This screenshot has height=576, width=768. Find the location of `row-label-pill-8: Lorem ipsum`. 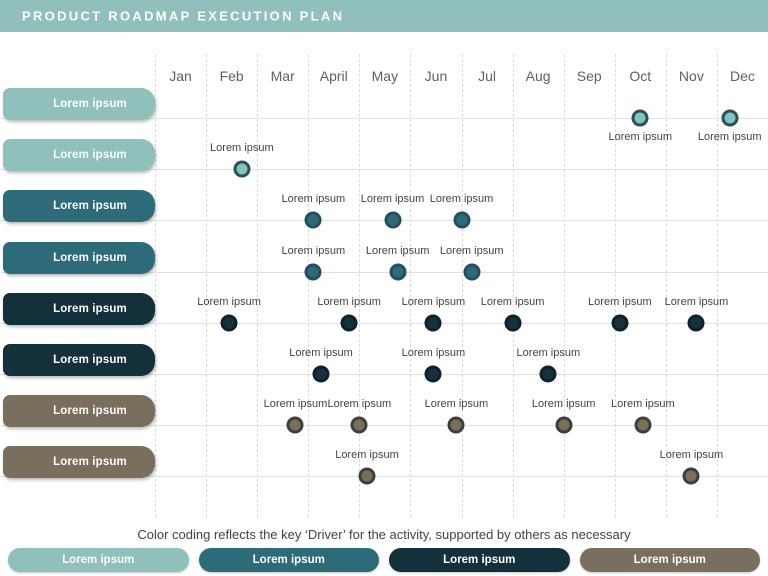

row-label-pill-8: Lorem ipsum is located at coordinates (79, 462).